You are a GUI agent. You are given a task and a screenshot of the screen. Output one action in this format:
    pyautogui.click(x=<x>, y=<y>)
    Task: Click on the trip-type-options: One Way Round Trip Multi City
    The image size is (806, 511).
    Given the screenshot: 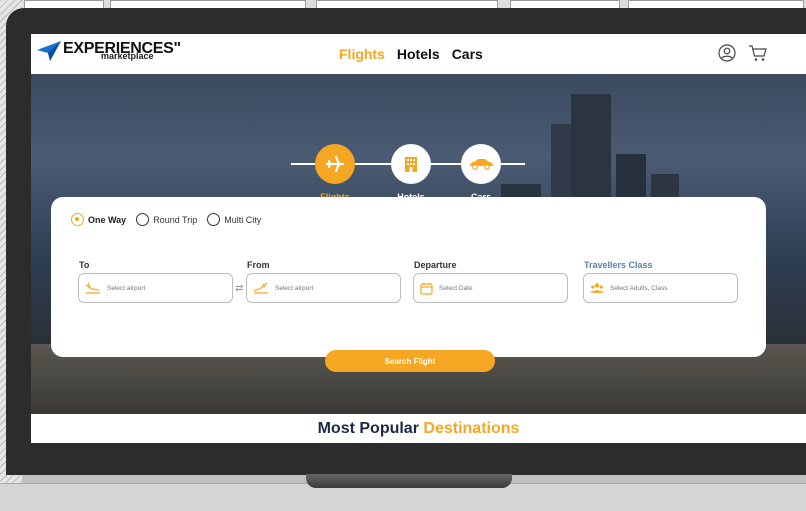 What is the action you would take?
    pyautogui.click(x=166, y=219)
    